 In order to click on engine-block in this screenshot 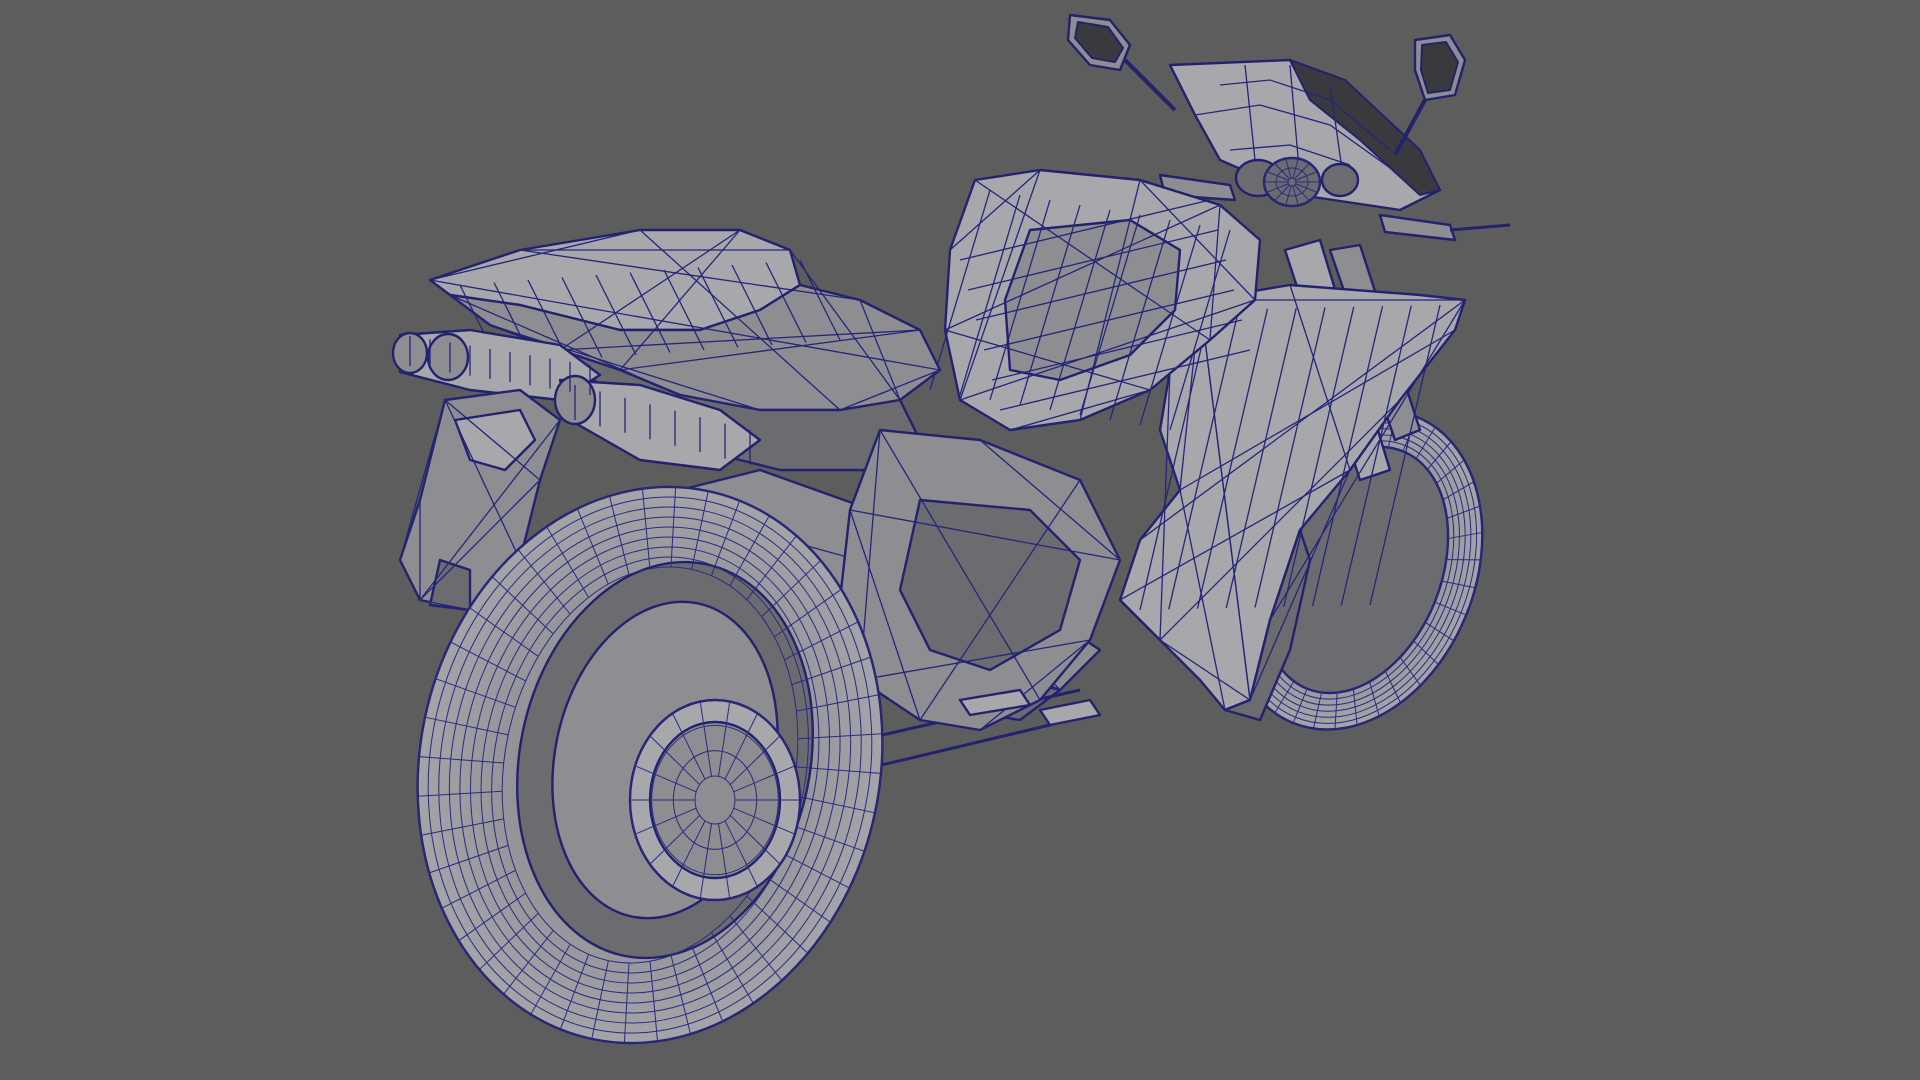, I will do `click(980, 580)`.